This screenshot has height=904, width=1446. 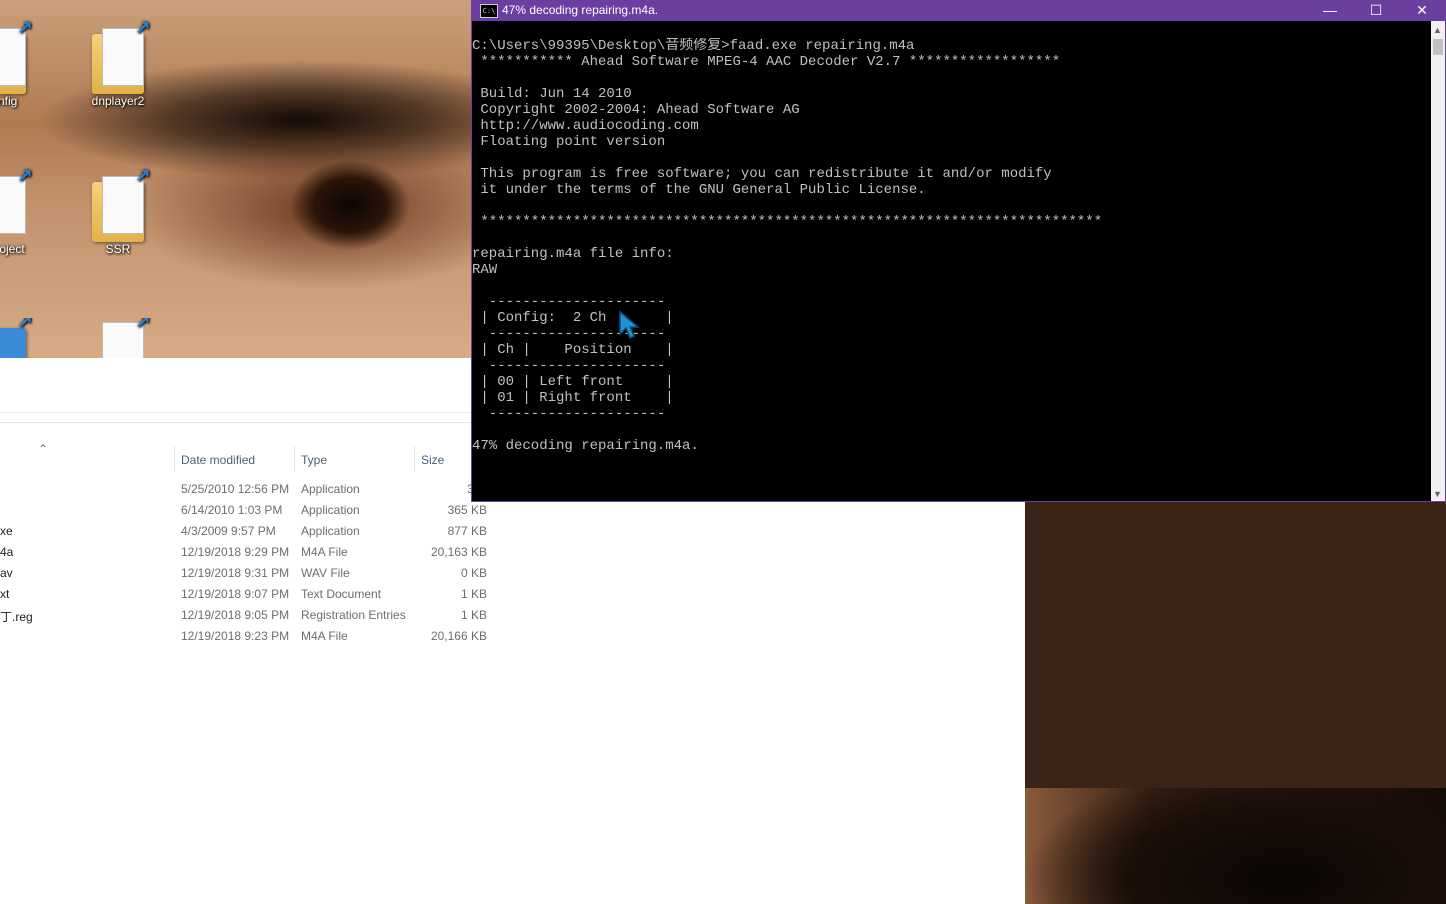 What do you see at coordinates (1437, 494) in the screenshot?
I see `scroll-down-icon: ▼` at bounding box center [1437, 494].